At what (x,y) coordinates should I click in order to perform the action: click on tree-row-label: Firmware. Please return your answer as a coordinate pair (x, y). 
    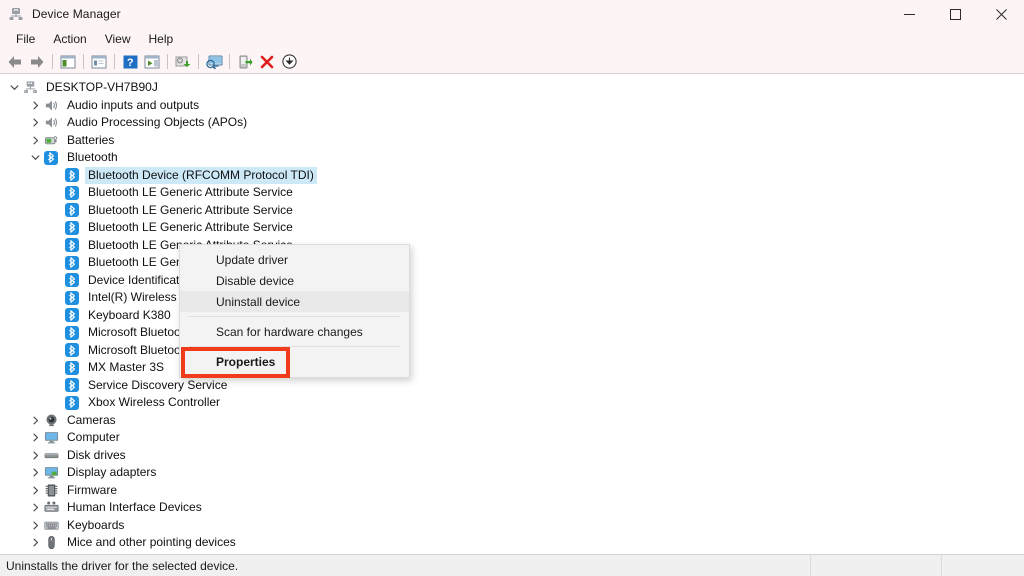
    Looking at the image, I should click on (92, 489).